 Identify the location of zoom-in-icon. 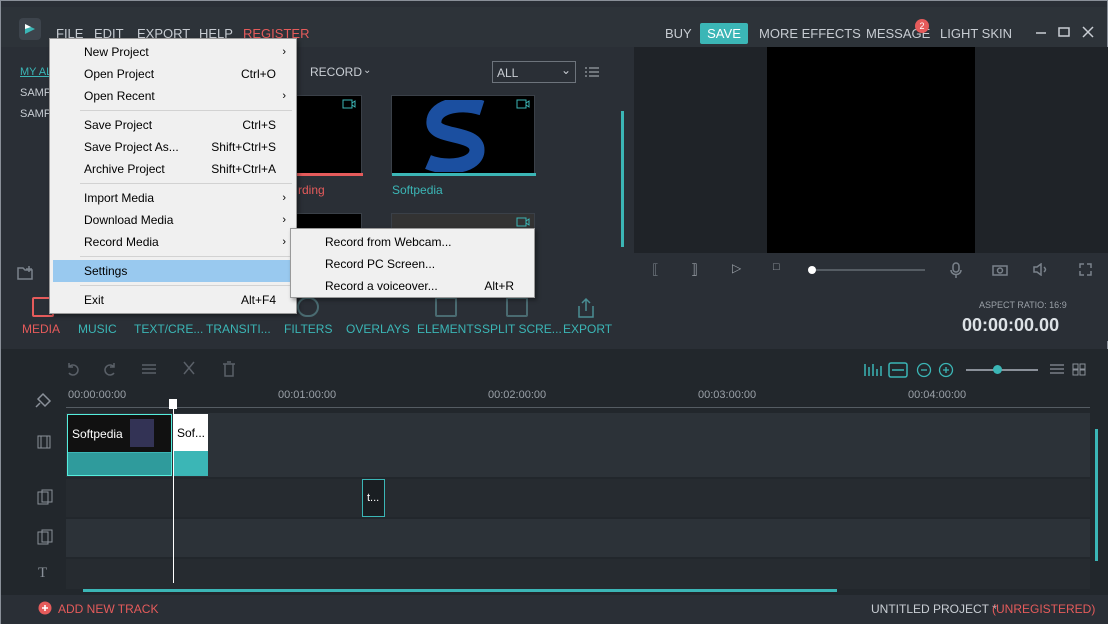
(946, 370).